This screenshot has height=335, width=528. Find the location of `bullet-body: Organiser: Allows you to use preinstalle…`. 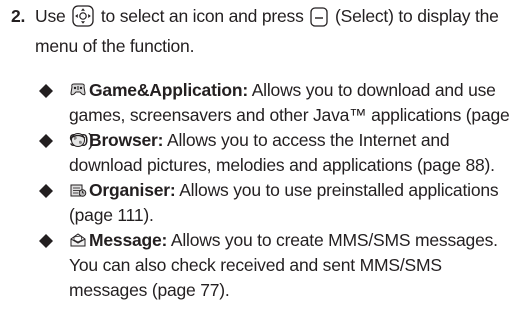

bullet-body: Organiser: Allows you to use preinstalle… is located at coordinates (295, 203).